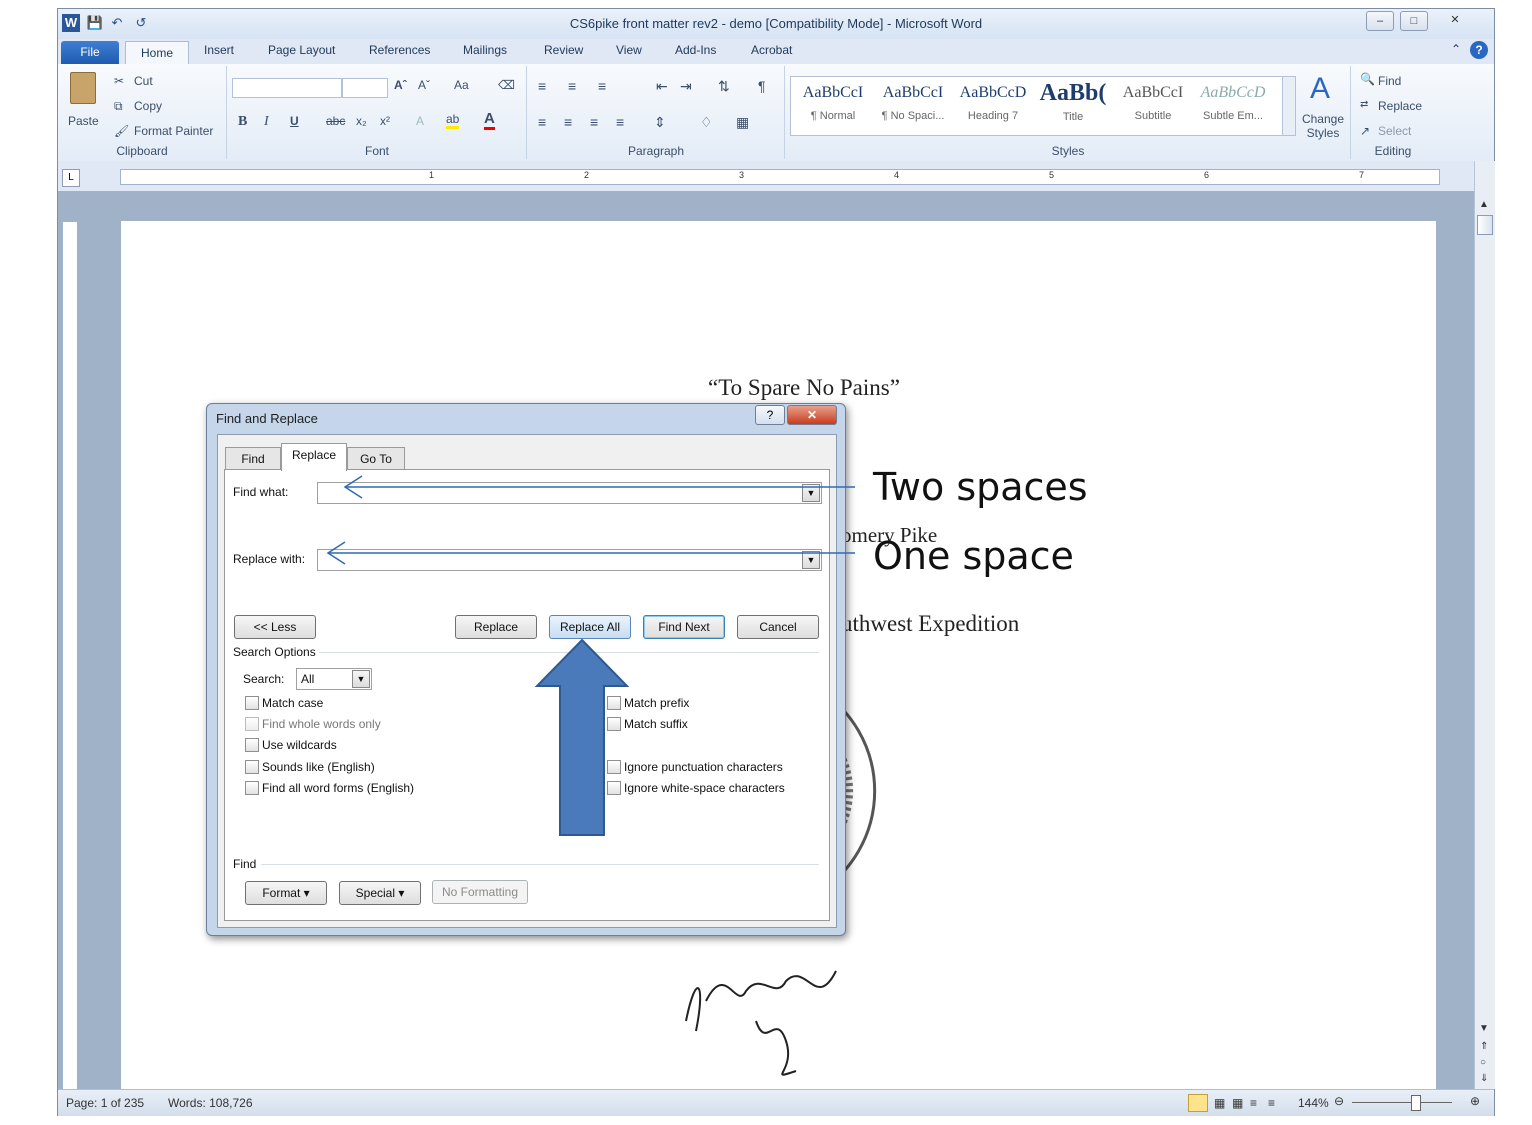  What do you see at coordinates (590, 553) in the screenshot?
I see `one-space-arrow` at bounding box center [590, 553].